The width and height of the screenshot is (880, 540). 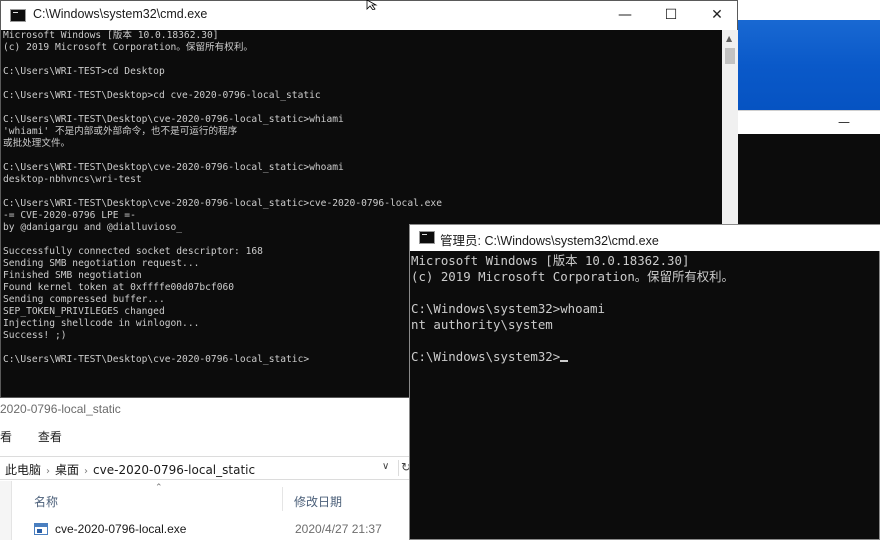 What do you see at coordinates (844, 122) in the screenshot?
I see `background-minimize-button: —` at bounding box center [844, 122].